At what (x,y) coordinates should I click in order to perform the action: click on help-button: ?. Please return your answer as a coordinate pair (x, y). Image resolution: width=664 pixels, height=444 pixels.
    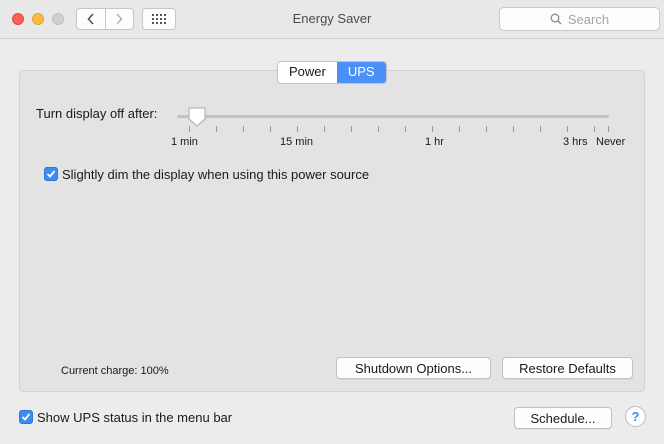
    Looking at the image, I should click on (635, 416).